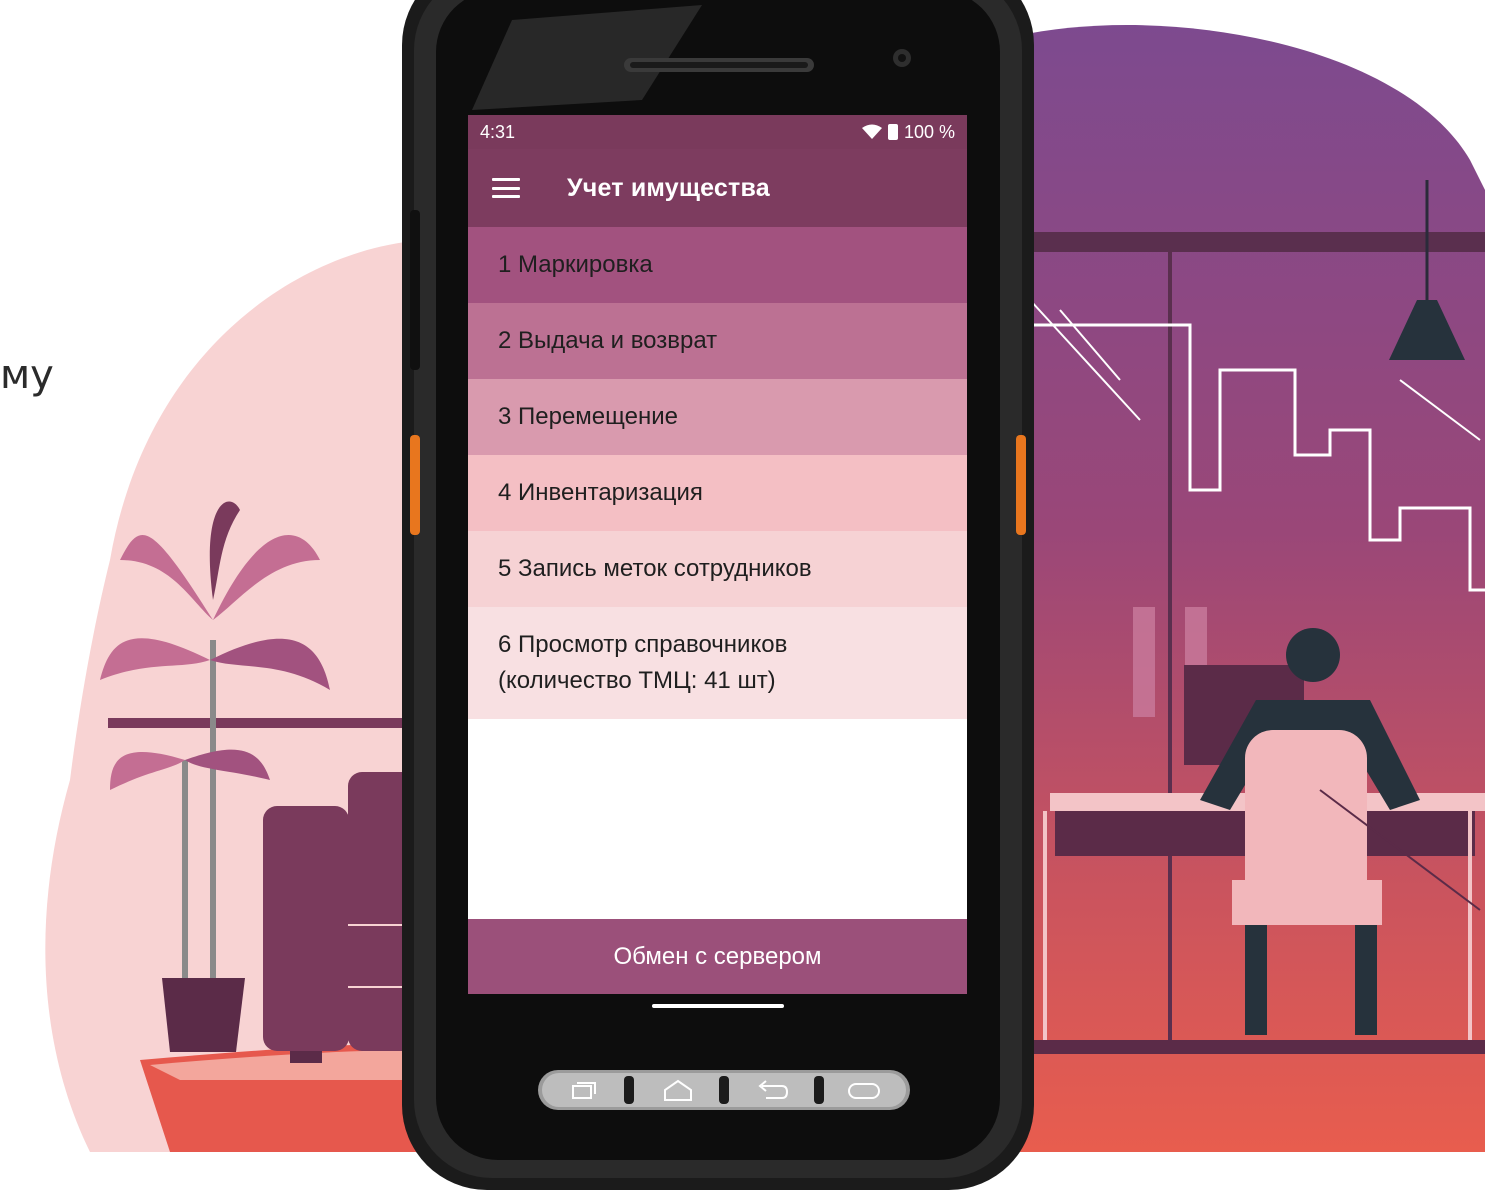  What do you see at coordinates (717, 265) in the screenshot?
I see `menu-item-marking: 1 Маркировка` at bounding box center [717, 265].